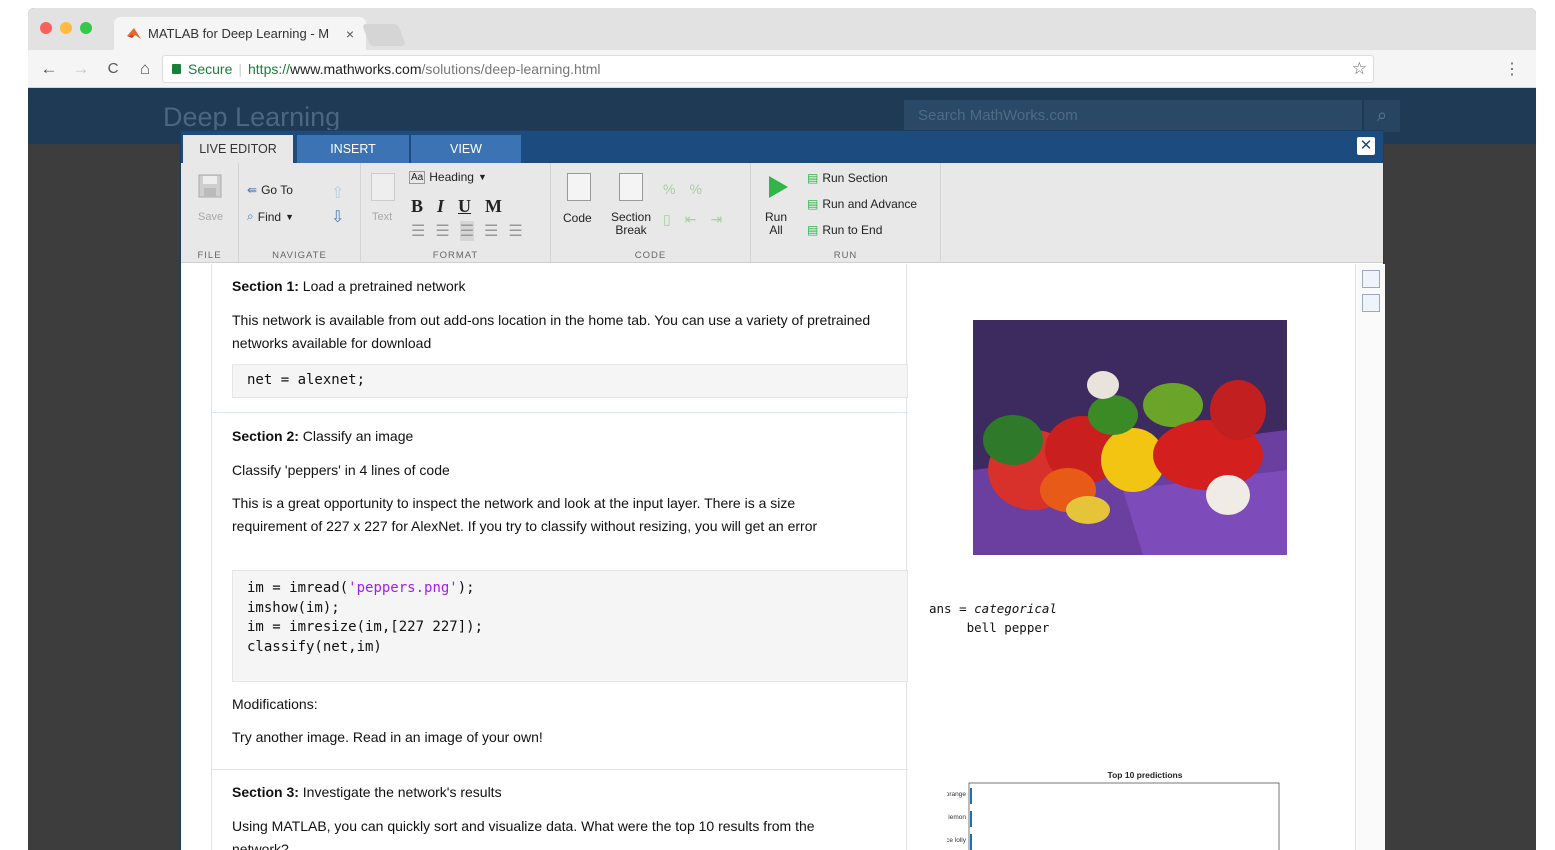 The width and height of the screenshot is (1555, 850). I want to click on section-1-code: net = alexnet;, so click(570, 381).